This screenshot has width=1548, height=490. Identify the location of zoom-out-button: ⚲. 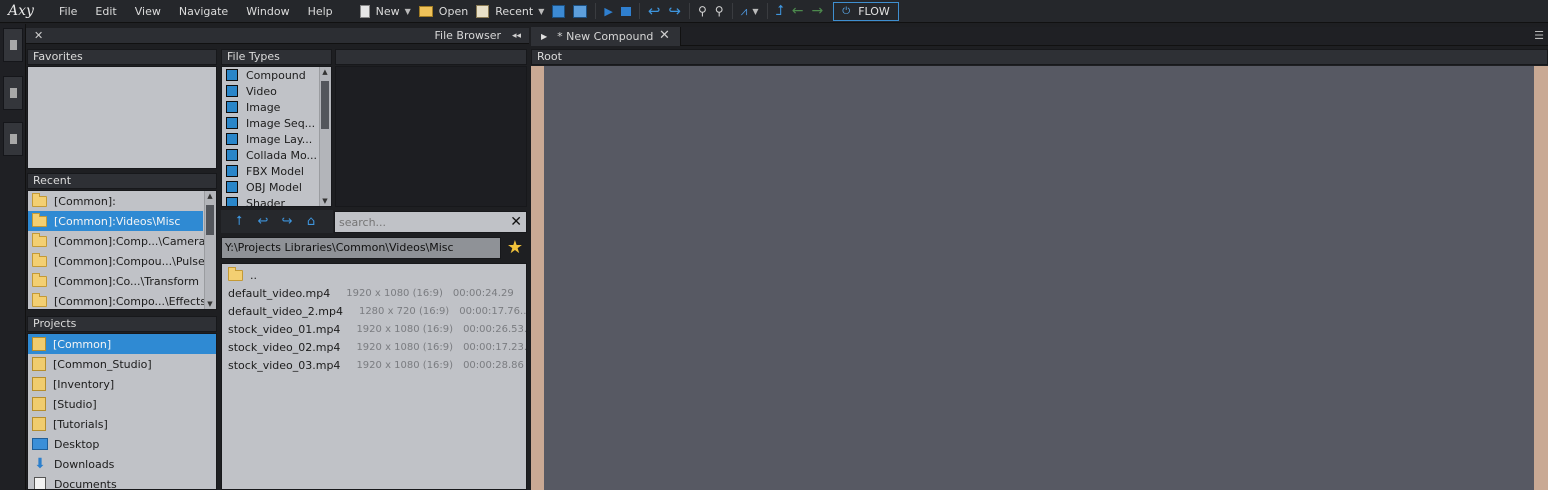
(719, 11).